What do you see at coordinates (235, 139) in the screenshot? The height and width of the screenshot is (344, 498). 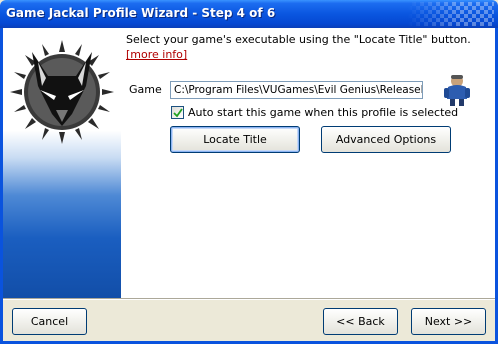 I see `locate-title-button: Locate Title` at bounding box center [235, 139].